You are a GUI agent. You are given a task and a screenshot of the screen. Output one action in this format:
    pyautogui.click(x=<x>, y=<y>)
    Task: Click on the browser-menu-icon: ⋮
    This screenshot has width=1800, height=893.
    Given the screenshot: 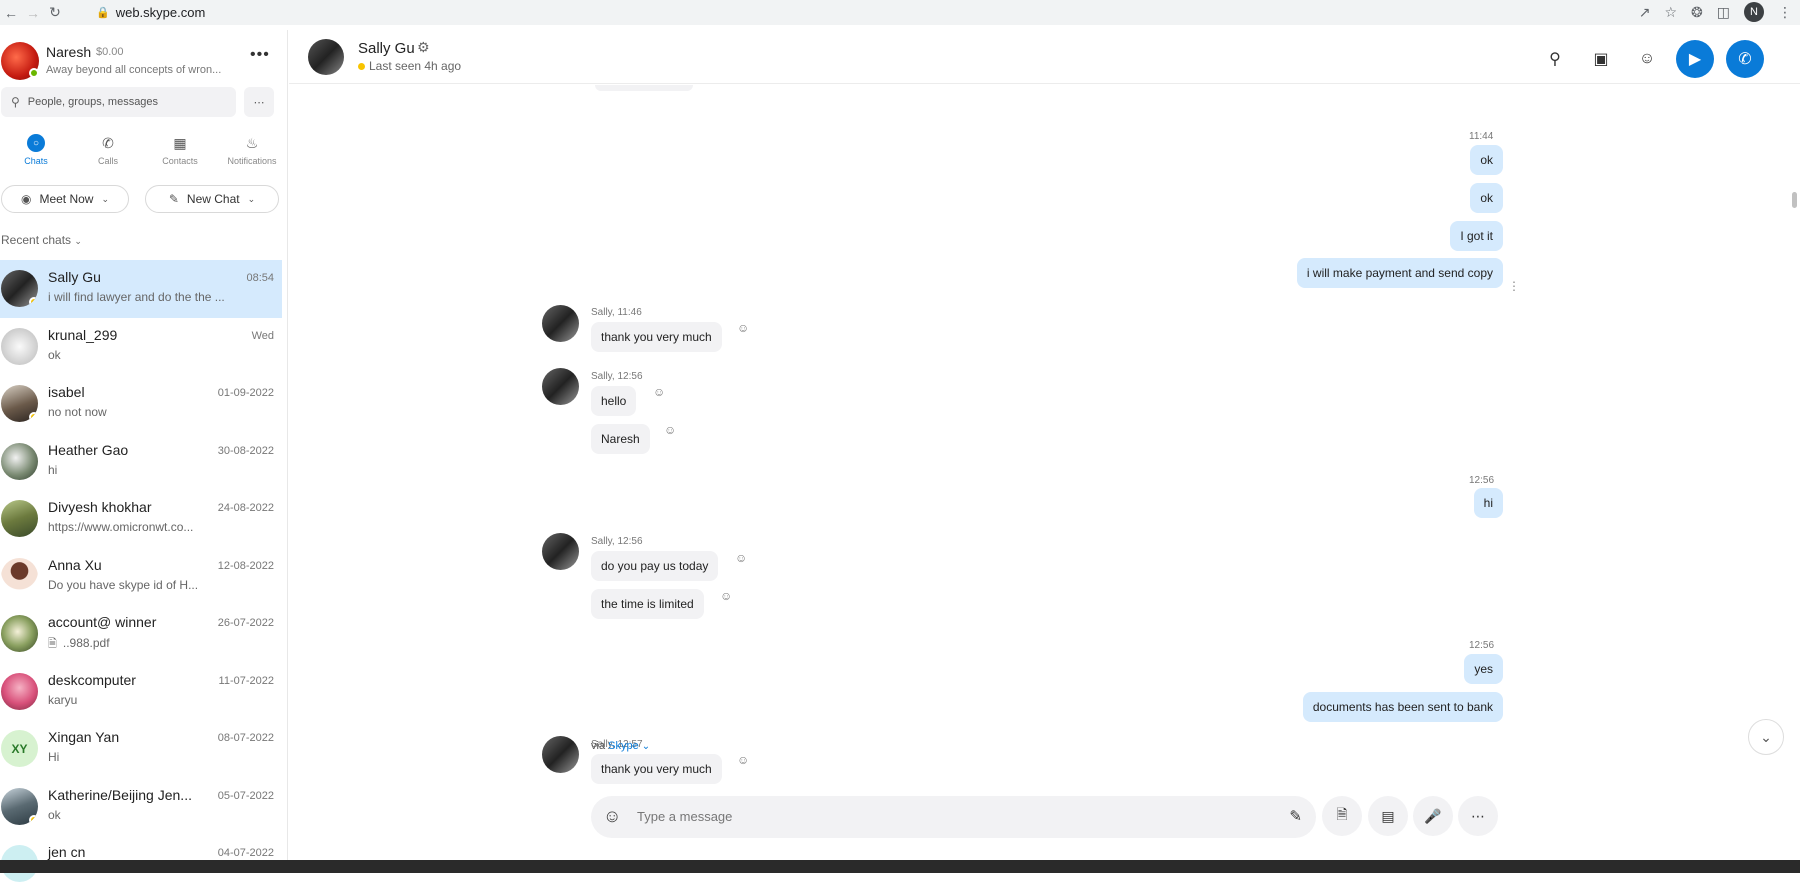 What is the action you would take?
    pyautogui.click(x=1785, y=12)
    